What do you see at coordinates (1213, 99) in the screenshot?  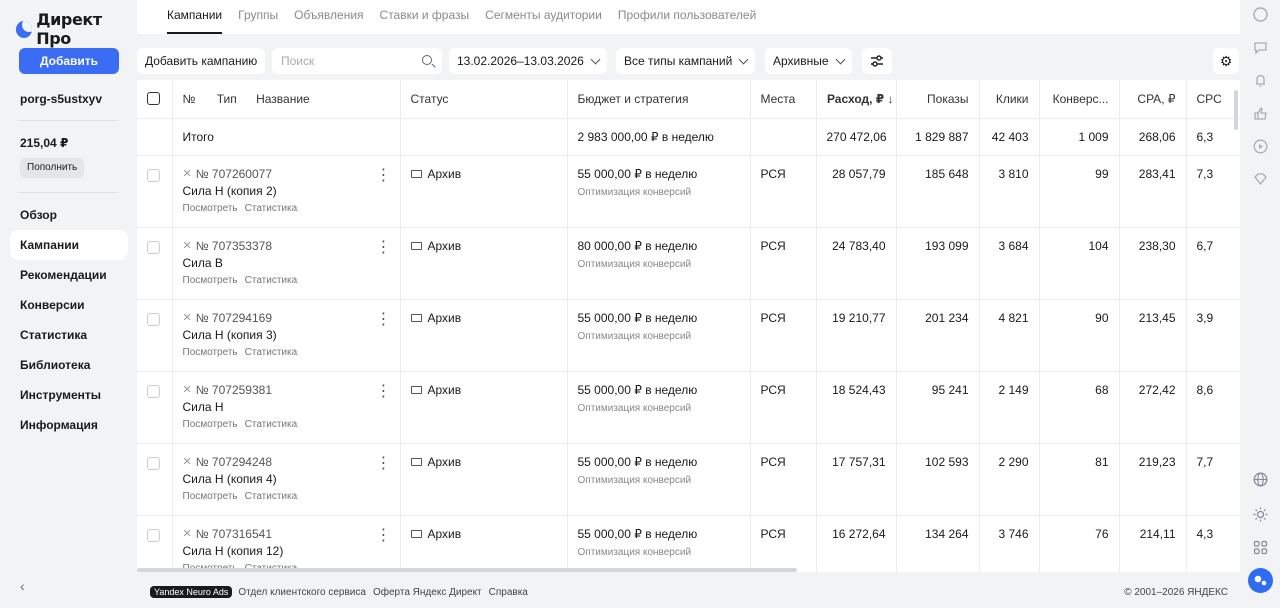 I see `header-cpc: CPC` at bounding box center [1213, 99].